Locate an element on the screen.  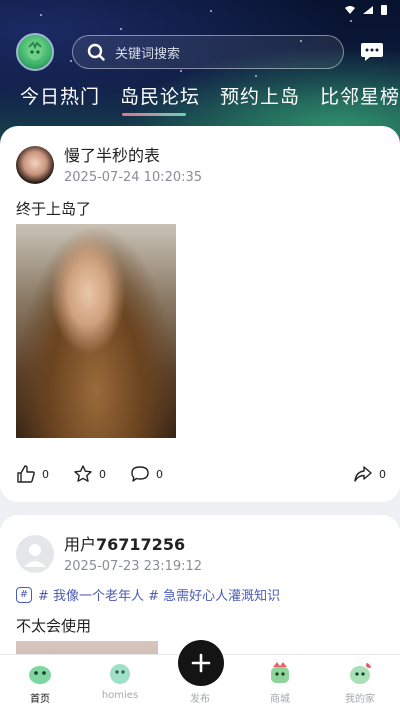
favorite-button: 0 is located at coordinates (89, 474).